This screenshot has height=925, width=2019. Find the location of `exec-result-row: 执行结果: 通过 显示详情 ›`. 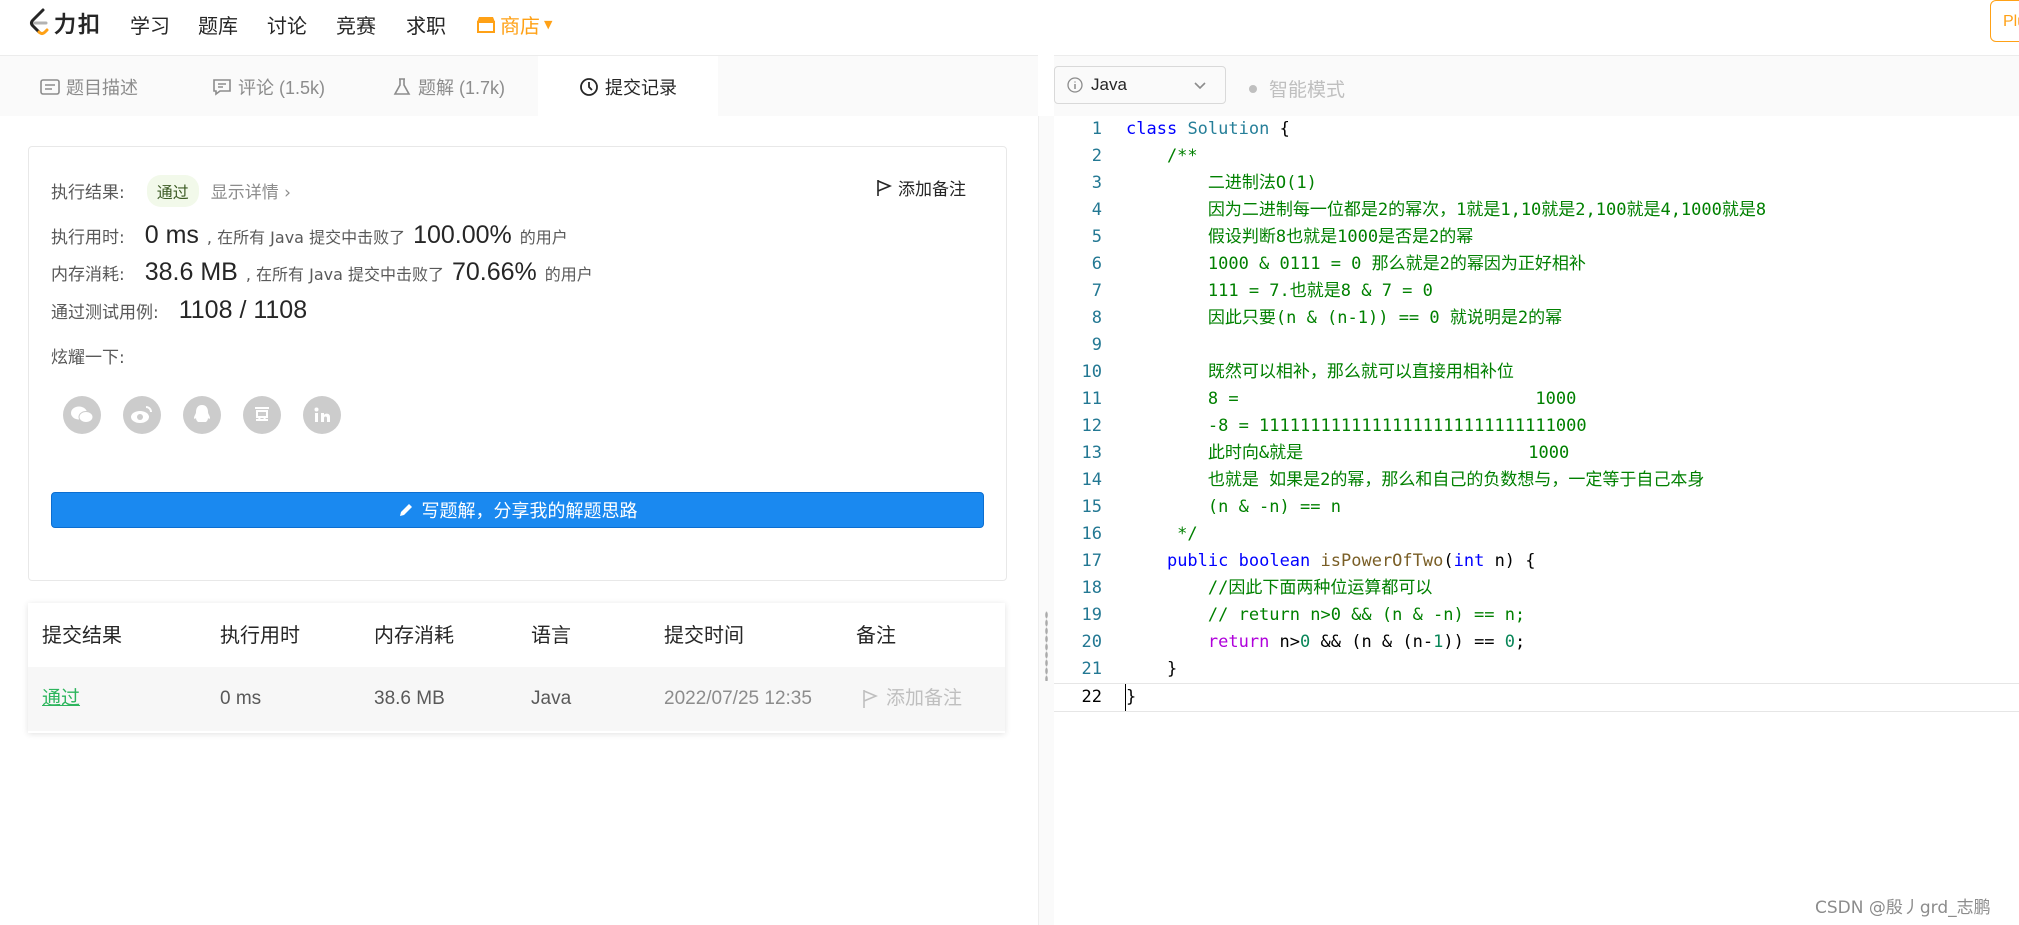

exec-result-row: 执行结果: 通过 显示详情 › is located at coordinates (171, 191).